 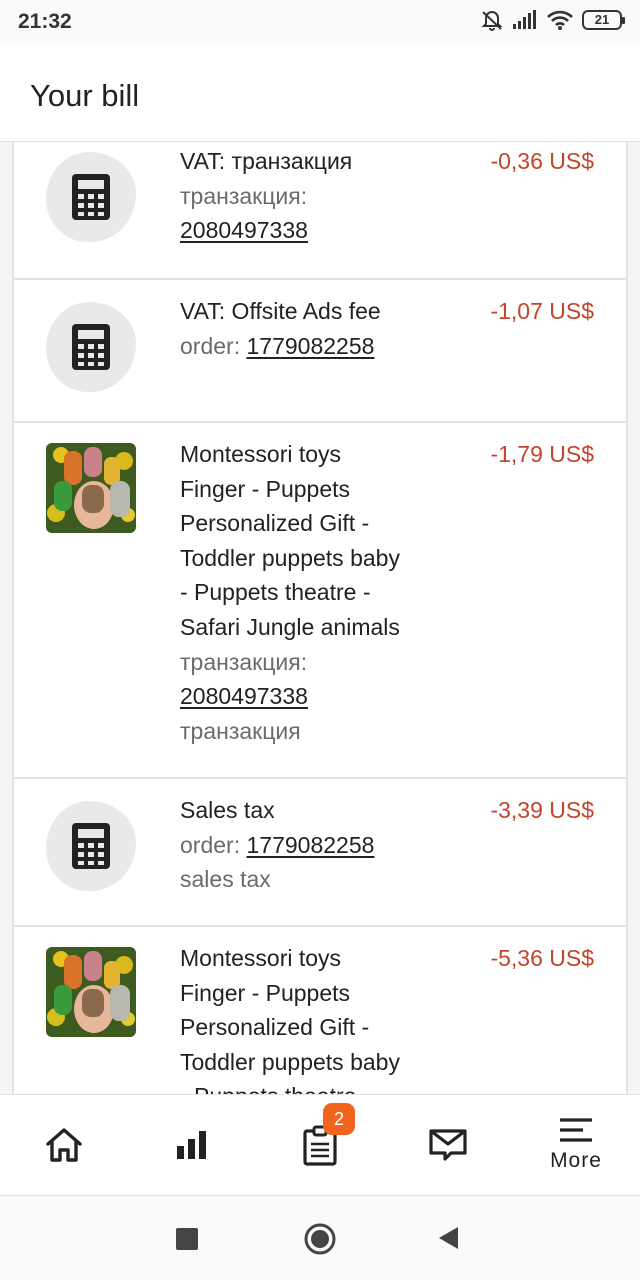 What do you see at coordinates (576, 1160) in the screenshot?
I see `more-label: More` at bounding box center [576, 1160].